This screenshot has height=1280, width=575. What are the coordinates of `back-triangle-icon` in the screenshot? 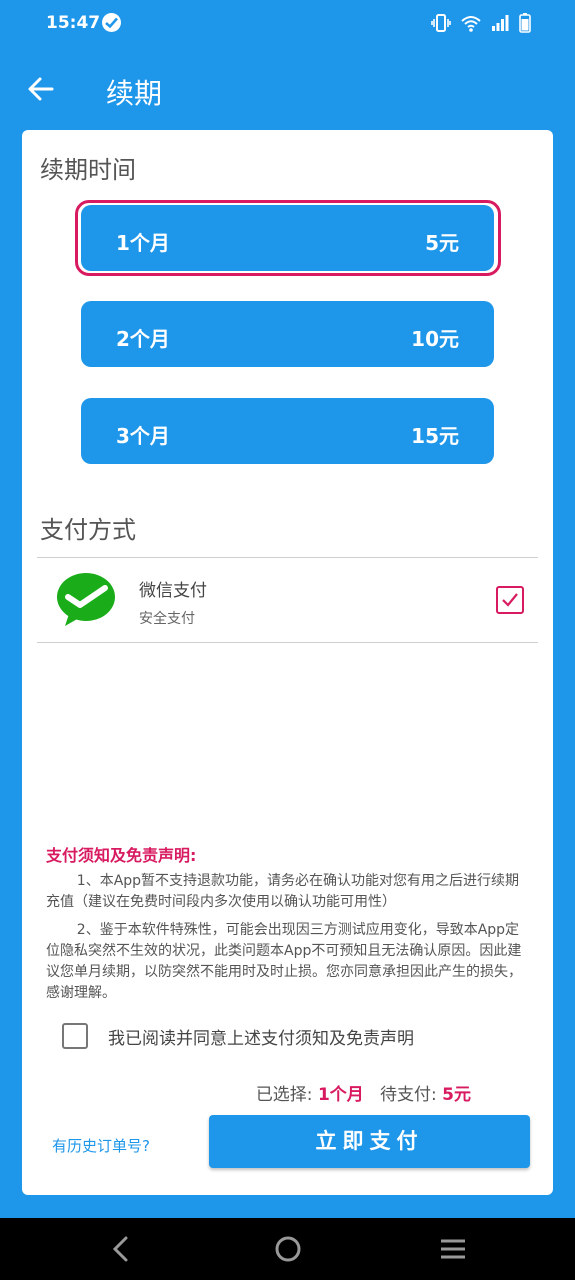 It's located at (121, 1249).